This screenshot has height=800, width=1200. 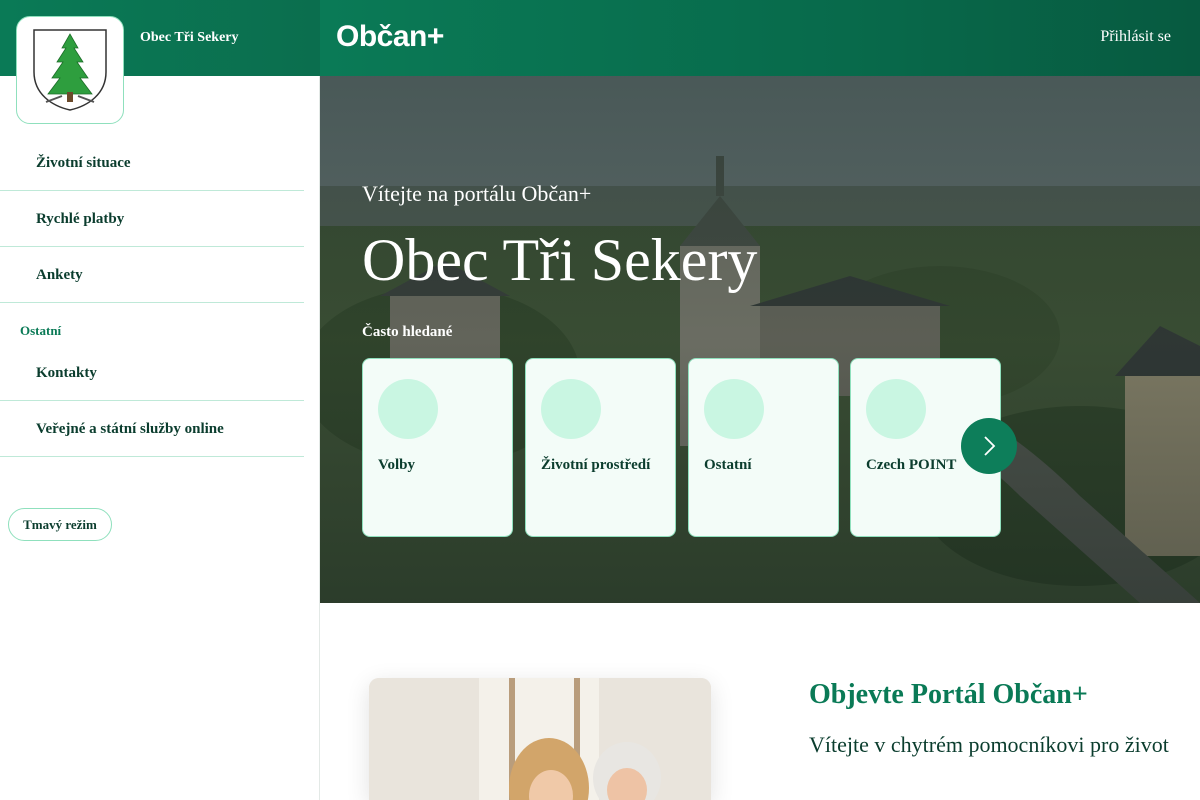 What do you see at coordinates (477, 193) in the screenshot?
I see `hero-welcome: Vítejte na portálu Občan+` at bounding box center [477, 193].